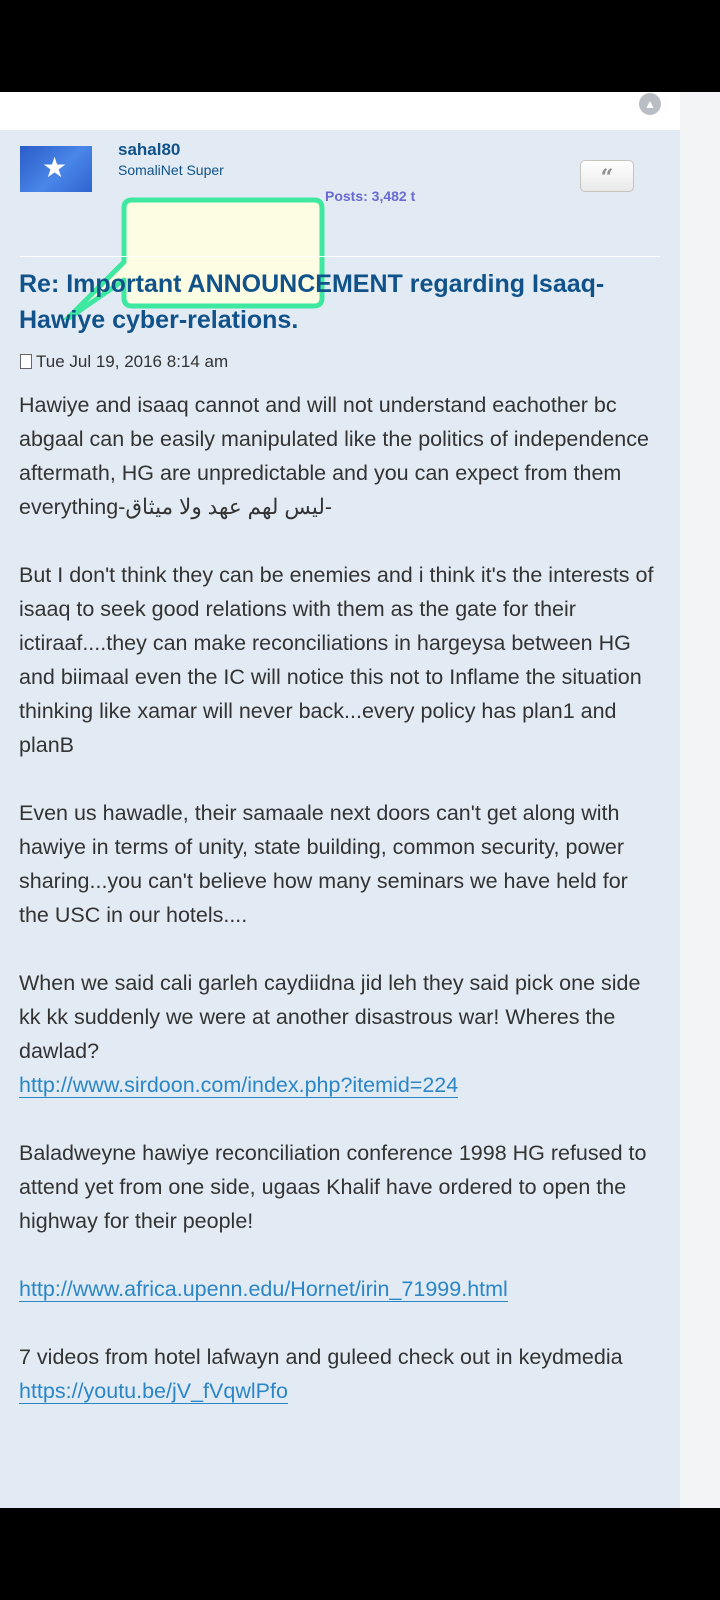 The image size is (720, 1600). Describe the element at coordinates (149, 150) in the screenshot. I see `username: sahal80` at that location.